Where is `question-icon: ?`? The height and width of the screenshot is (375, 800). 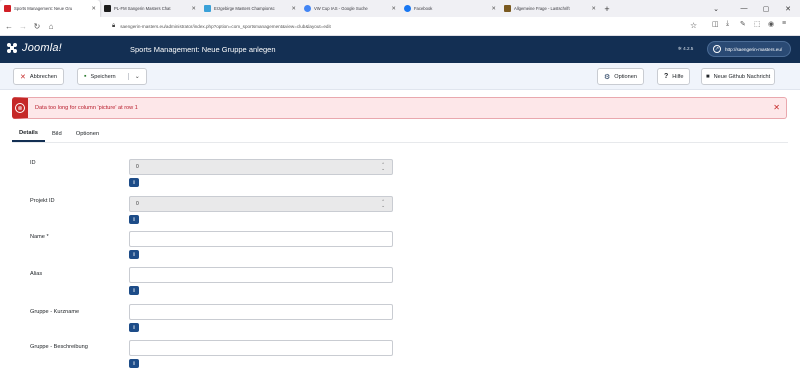 question-icon: ? is located at coordinates (666, 76).